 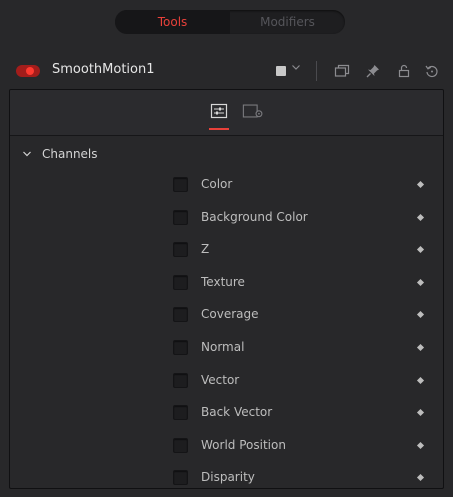 I want to click on channel-row: Background Color, so click(x=226, y=218).